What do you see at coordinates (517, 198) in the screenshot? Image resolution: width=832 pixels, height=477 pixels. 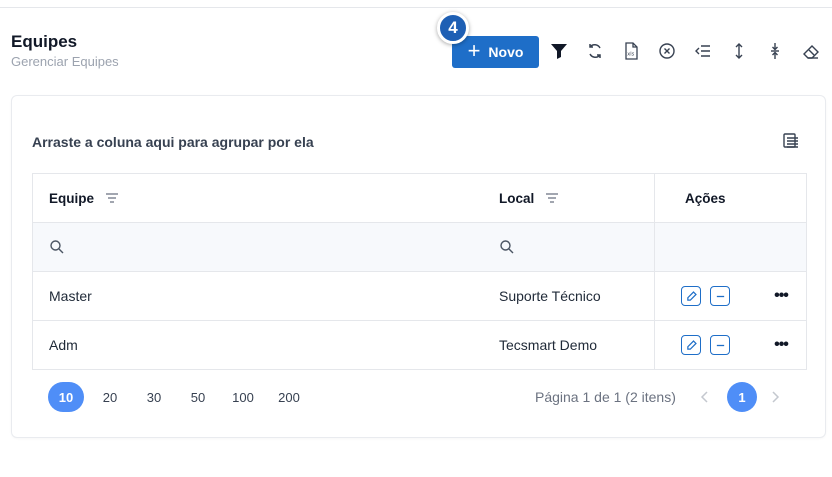 I see `column-label: Local` at bounding box center [517, 198].